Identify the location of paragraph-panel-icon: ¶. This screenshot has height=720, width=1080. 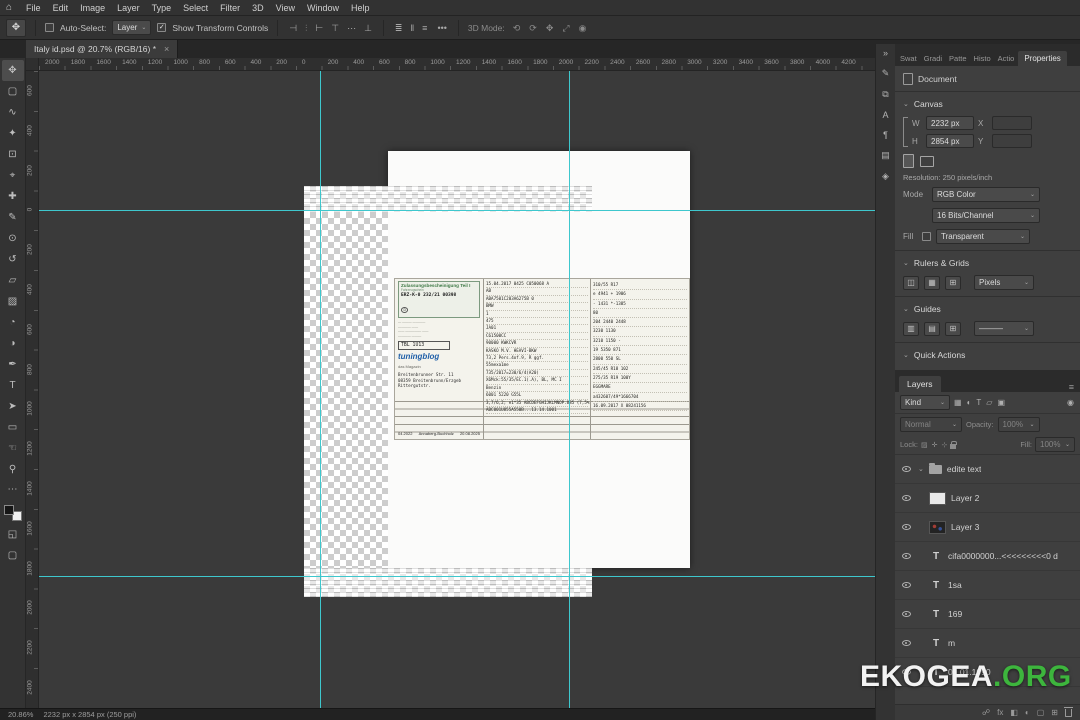
(885, 135).